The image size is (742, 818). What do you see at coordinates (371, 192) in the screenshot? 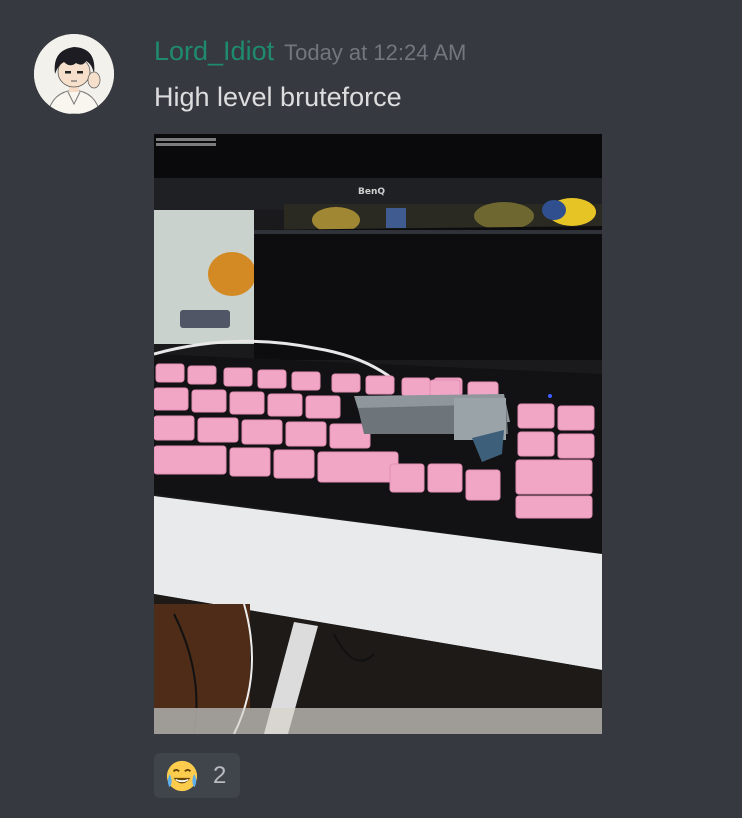
I see `monitor-brand-text: BenQ` at bounding box center [371, 192].